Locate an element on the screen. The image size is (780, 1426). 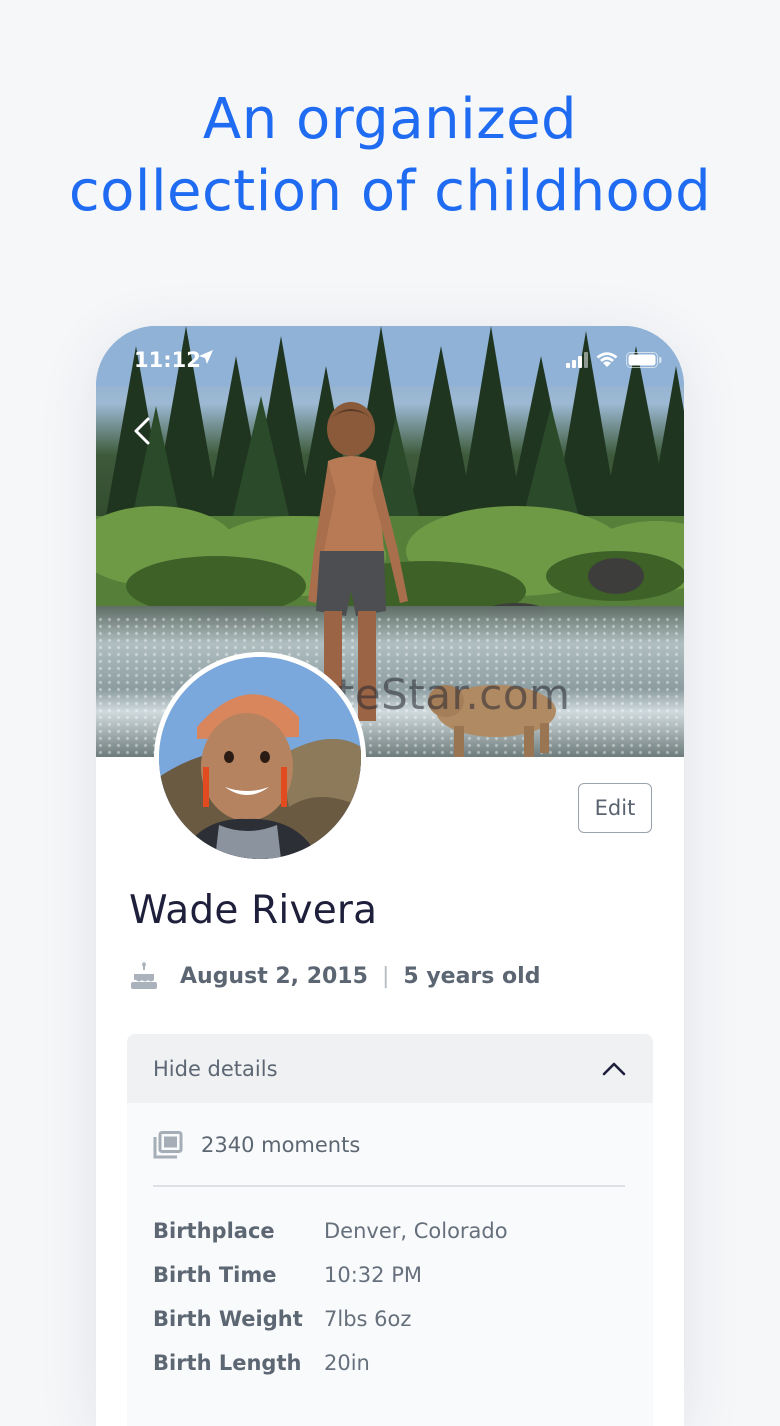
photo-stack-icon is located at coordinates (168, 1145).